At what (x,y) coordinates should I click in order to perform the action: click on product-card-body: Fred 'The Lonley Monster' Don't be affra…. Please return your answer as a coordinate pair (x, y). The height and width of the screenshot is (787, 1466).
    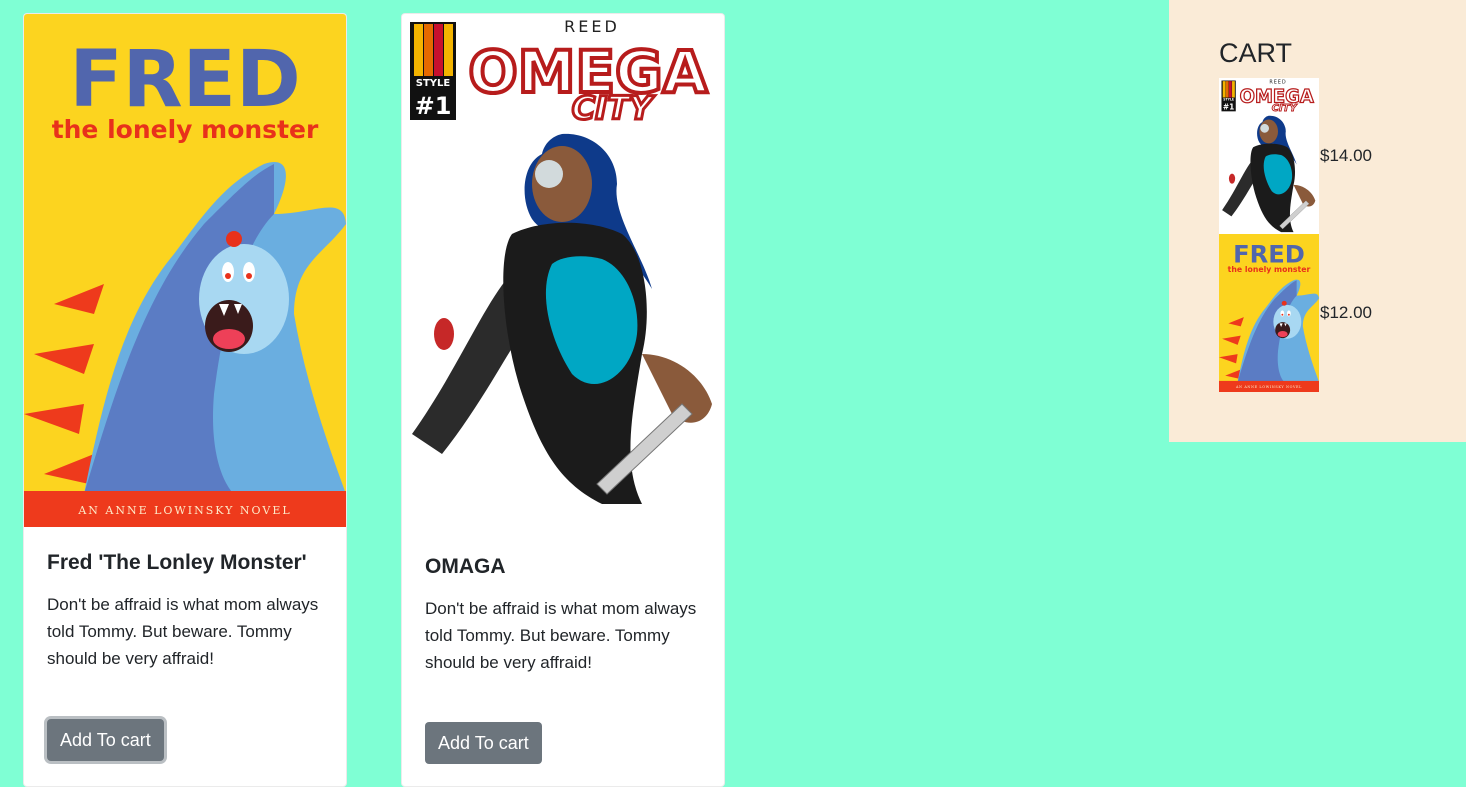
    Looking at the image, I should click on (186, 611).